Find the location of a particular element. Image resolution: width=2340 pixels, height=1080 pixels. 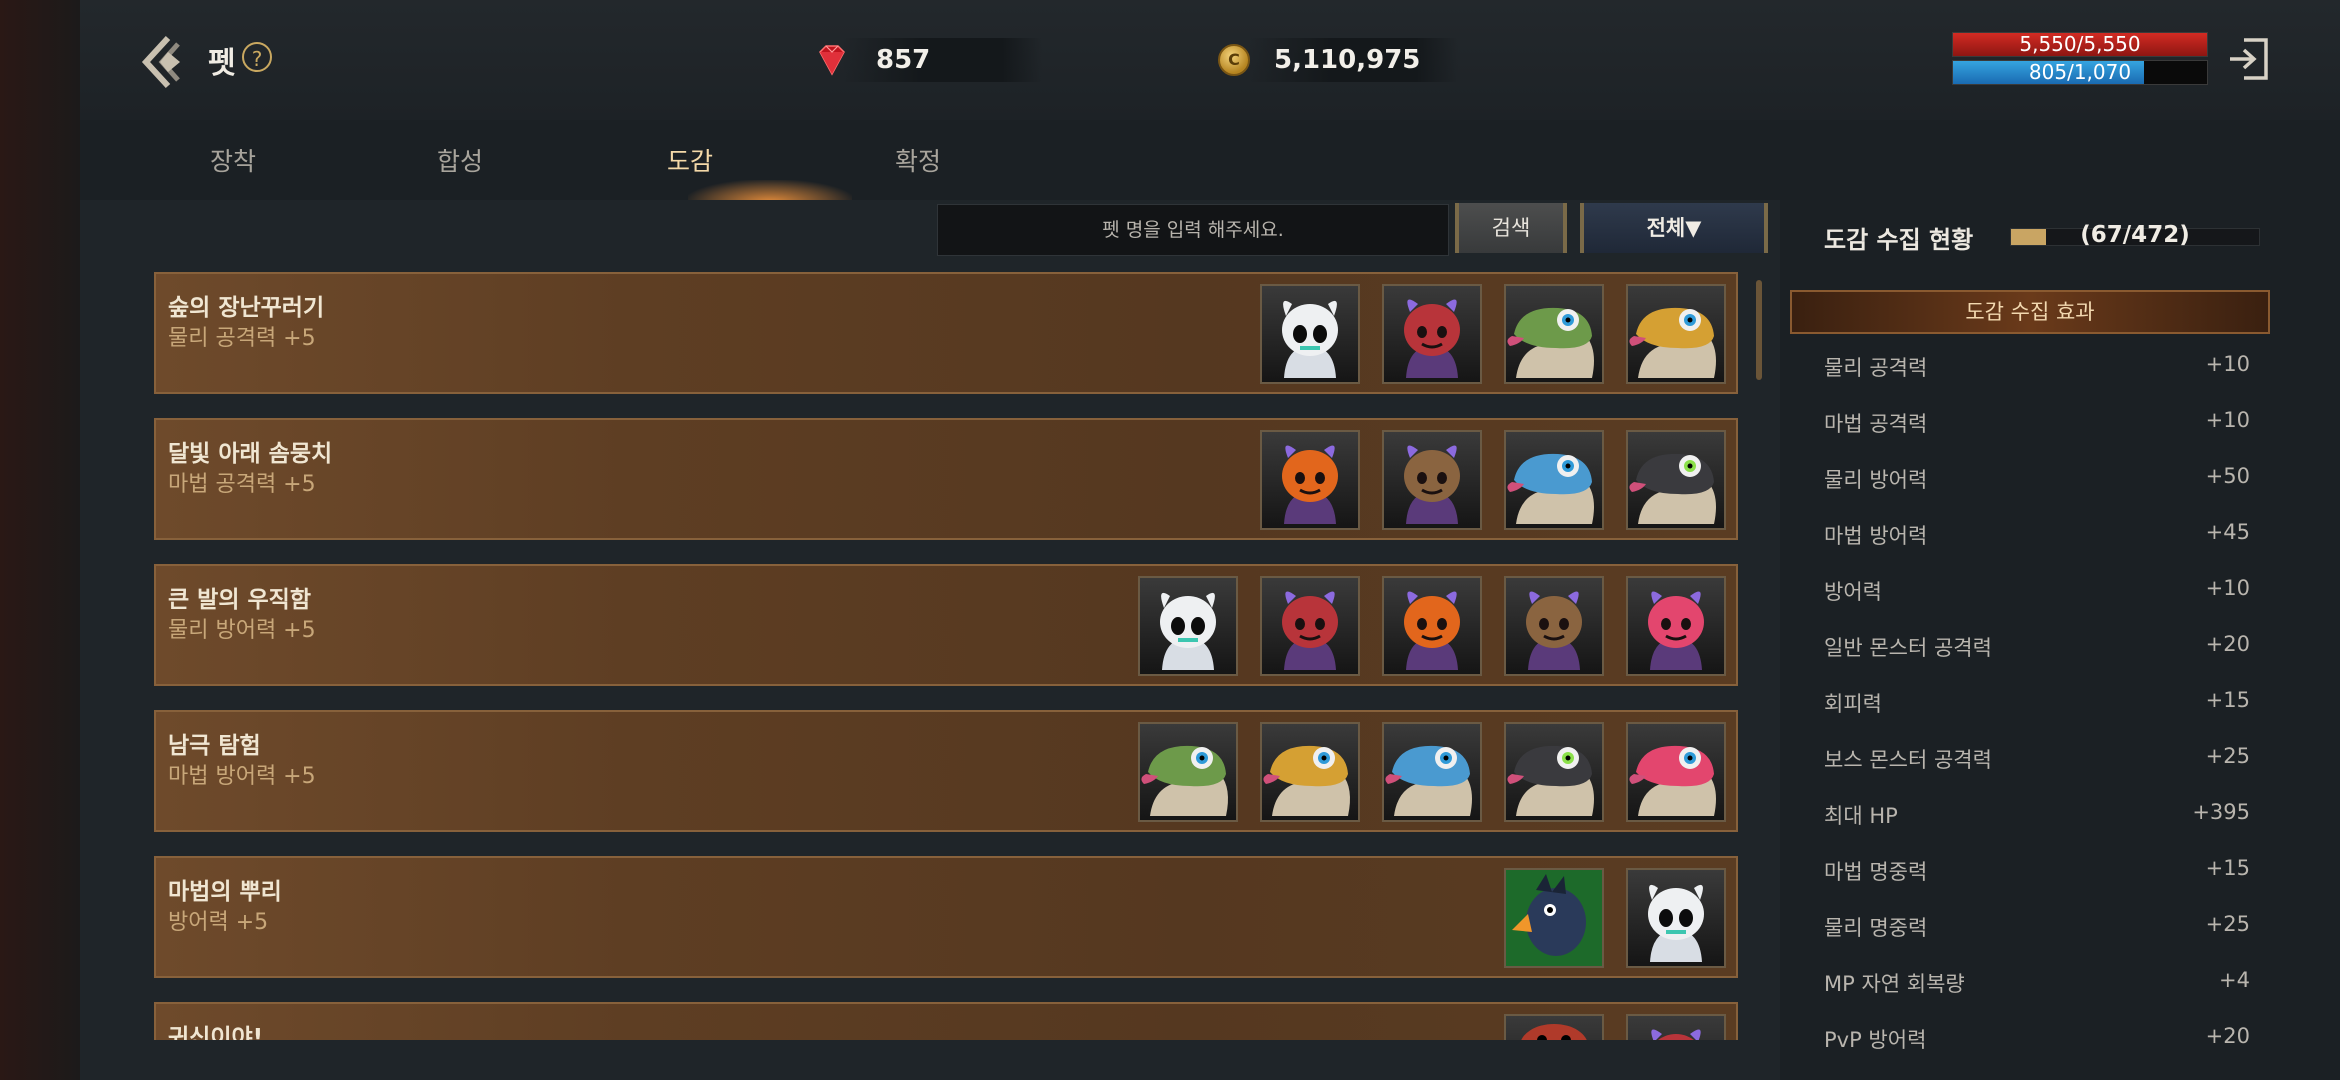

effect-row: 일반 몬스터 공격력 +20 is located at coordinates (2044, 644).